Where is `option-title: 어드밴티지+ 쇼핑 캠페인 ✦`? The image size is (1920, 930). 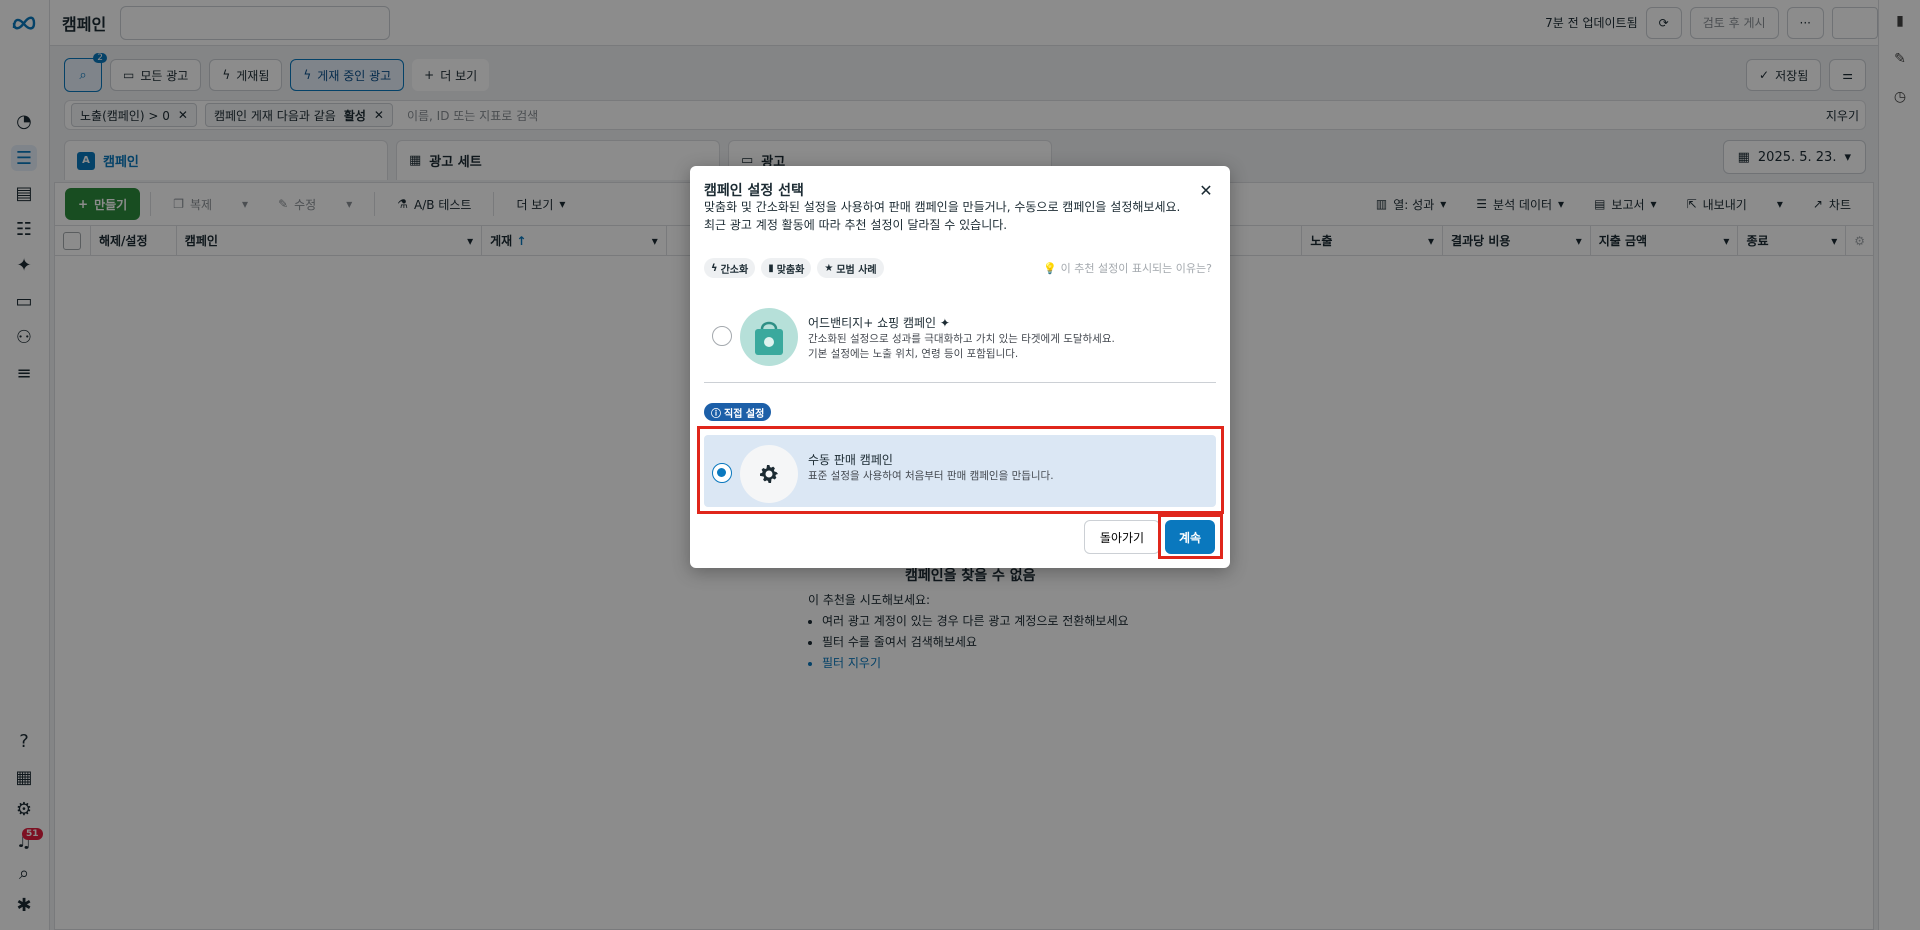
option-title: 어드밴티지+ 쇼핑 캠페인 ✦ is located at coordinates (879, 322).